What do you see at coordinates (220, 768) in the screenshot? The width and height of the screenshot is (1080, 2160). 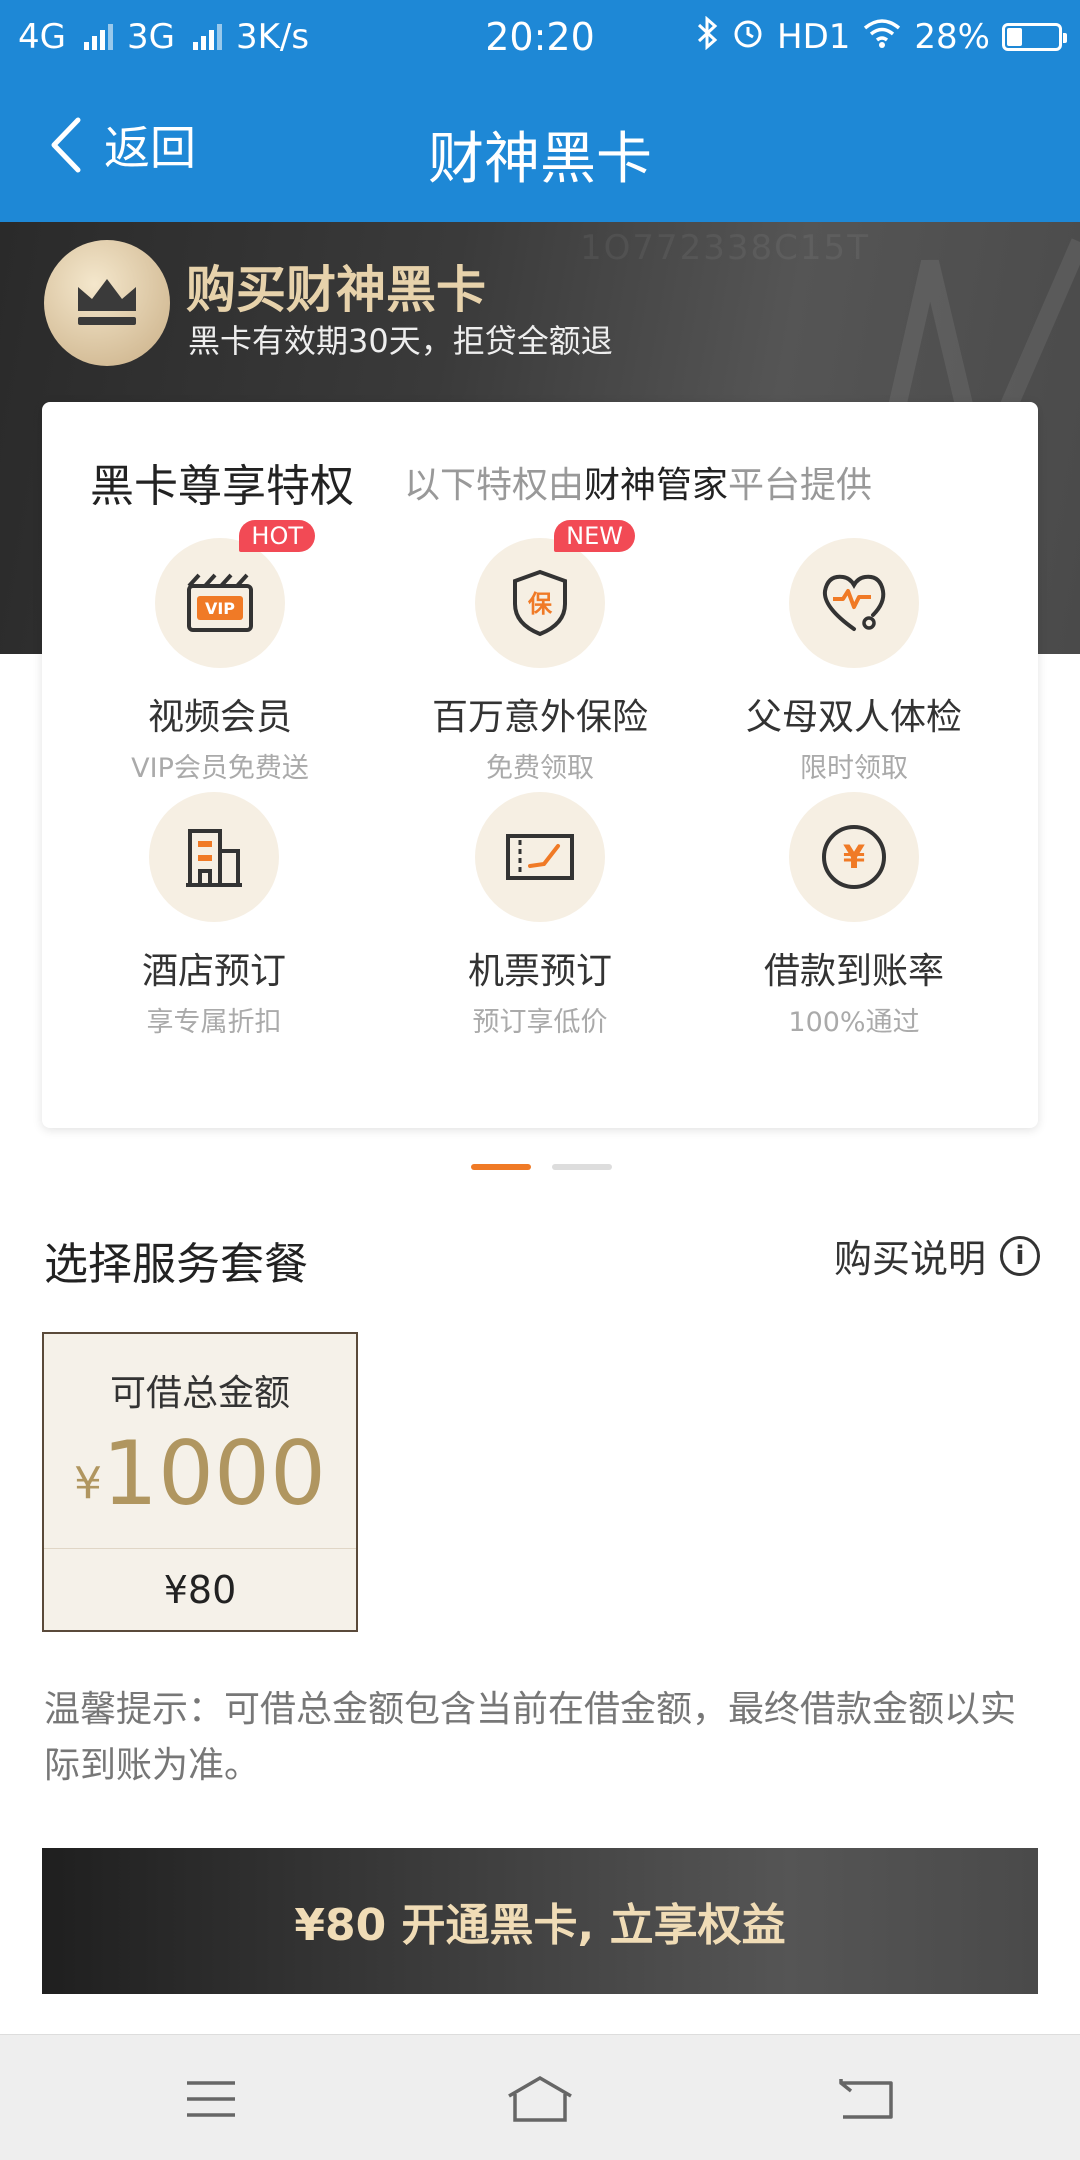 I see `perk-desc: VIP会员免费送` at bounding box center [220, 768].